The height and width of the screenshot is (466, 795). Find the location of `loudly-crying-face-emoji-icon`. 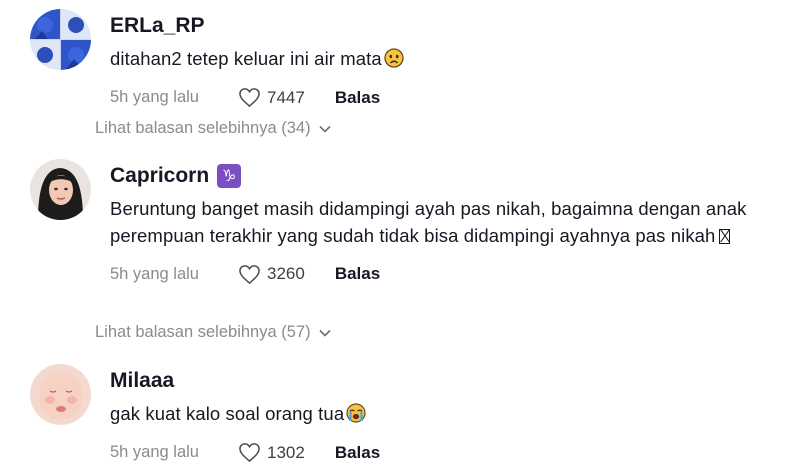

loudly-crying-face-emoji-icon is located at coordinates (356, 413).